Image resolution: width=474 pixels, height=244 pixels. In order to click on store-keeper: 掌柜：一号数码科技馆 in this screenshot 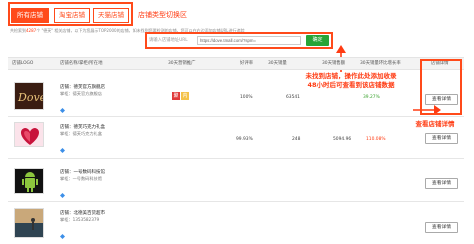, I will do `click(81, 178)`.